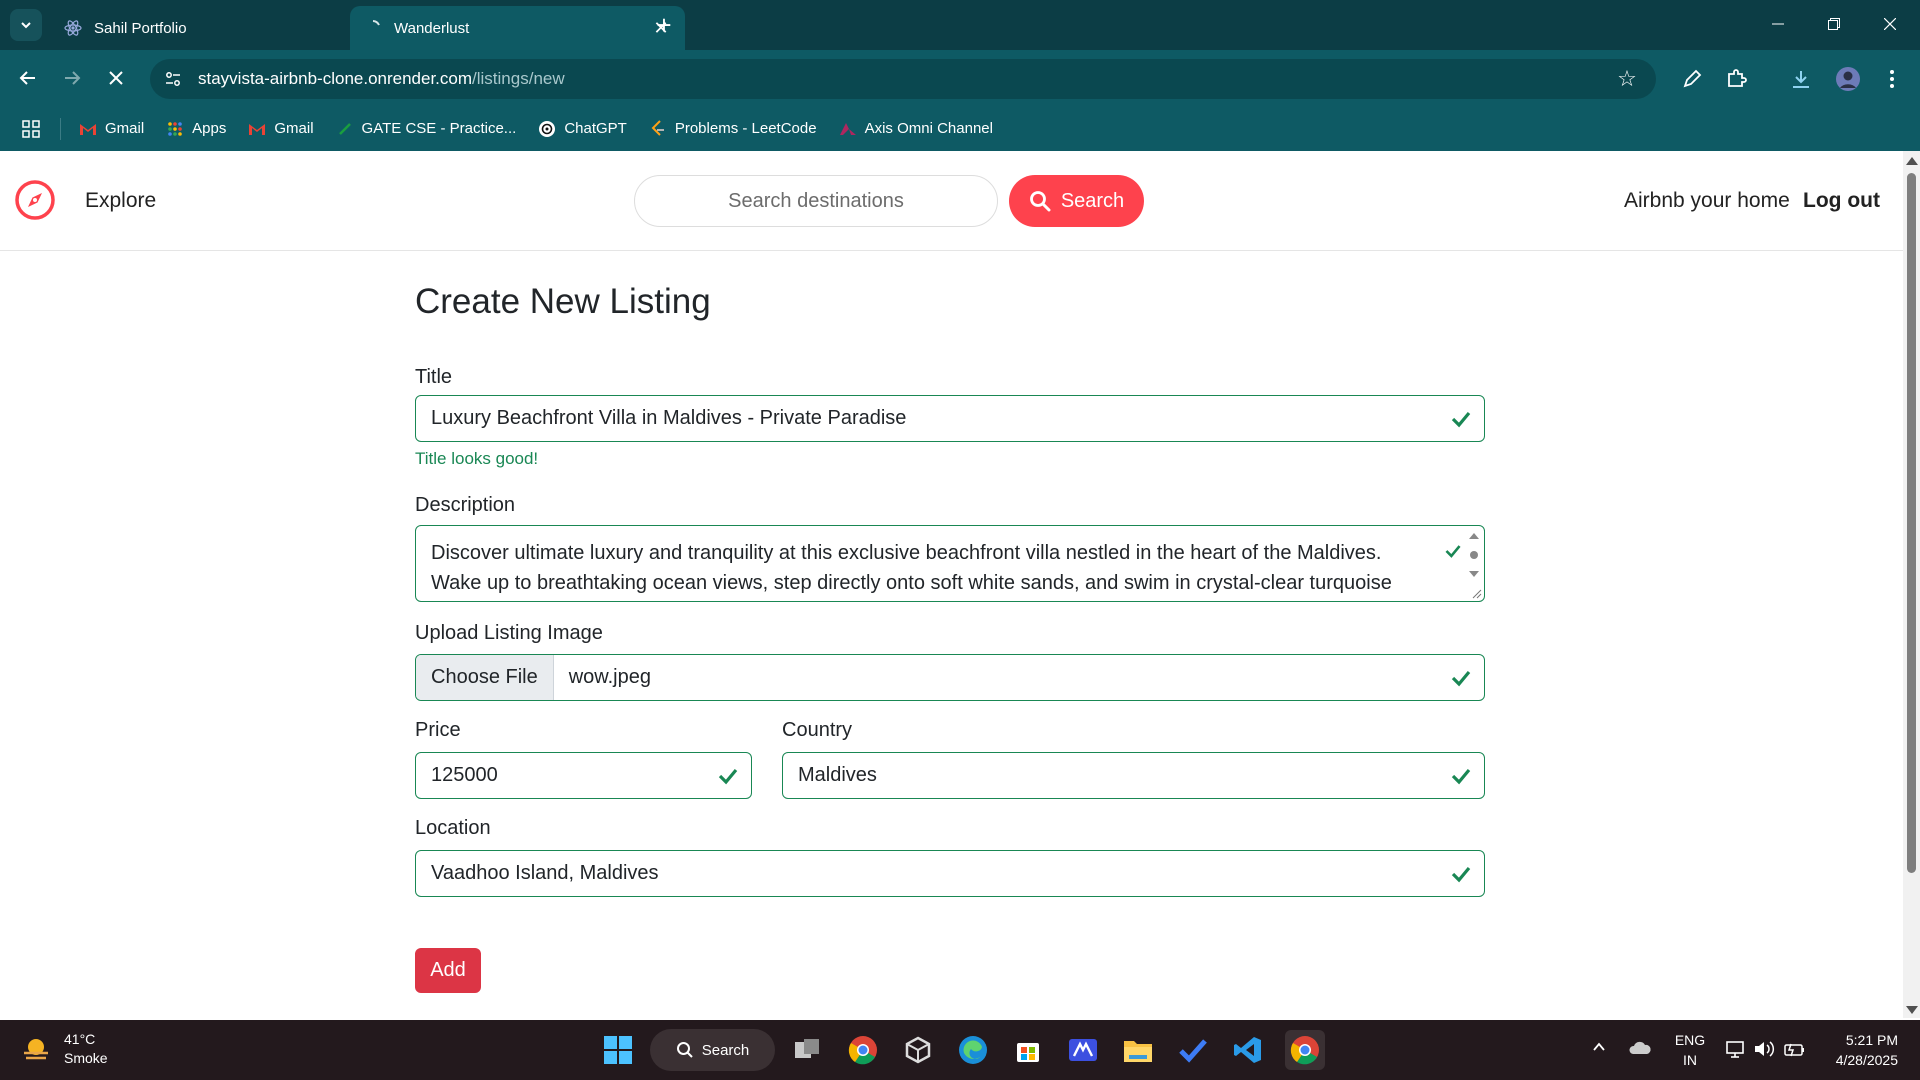 This screenshot has height=1080, width=1920. I want to click on forward-button, so click(72, 78).